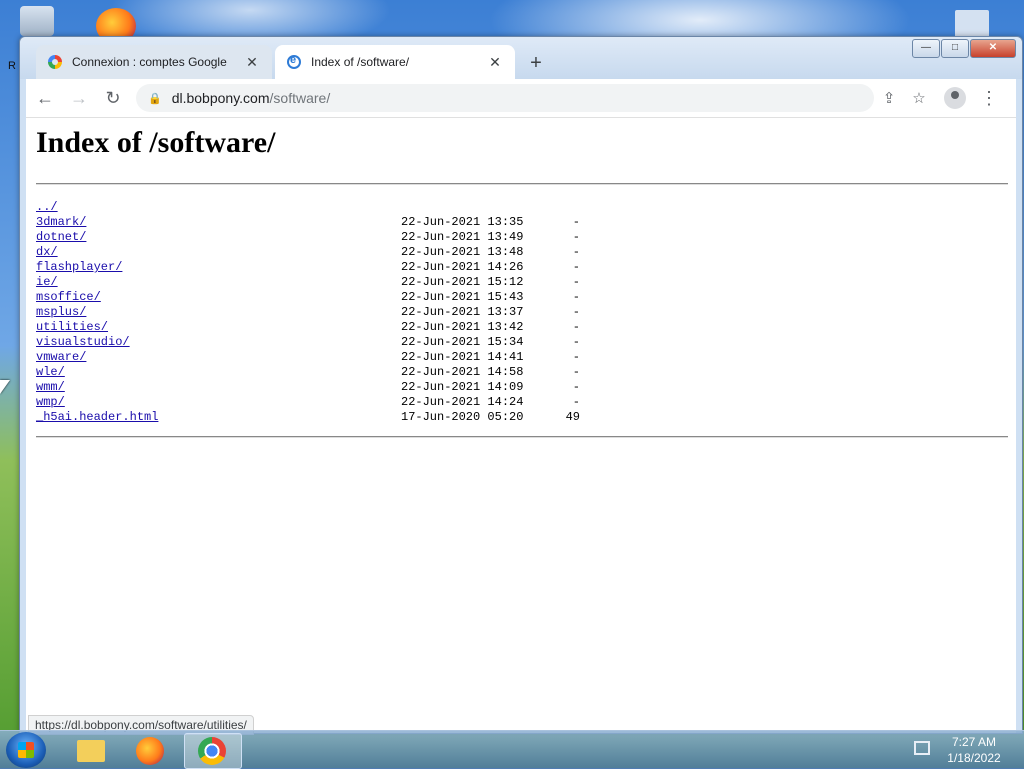 The image size is (1024, 769). Describe the element at coordinates (113, 98) in the screenshot. I see `reload-icon: ↻` at that location.